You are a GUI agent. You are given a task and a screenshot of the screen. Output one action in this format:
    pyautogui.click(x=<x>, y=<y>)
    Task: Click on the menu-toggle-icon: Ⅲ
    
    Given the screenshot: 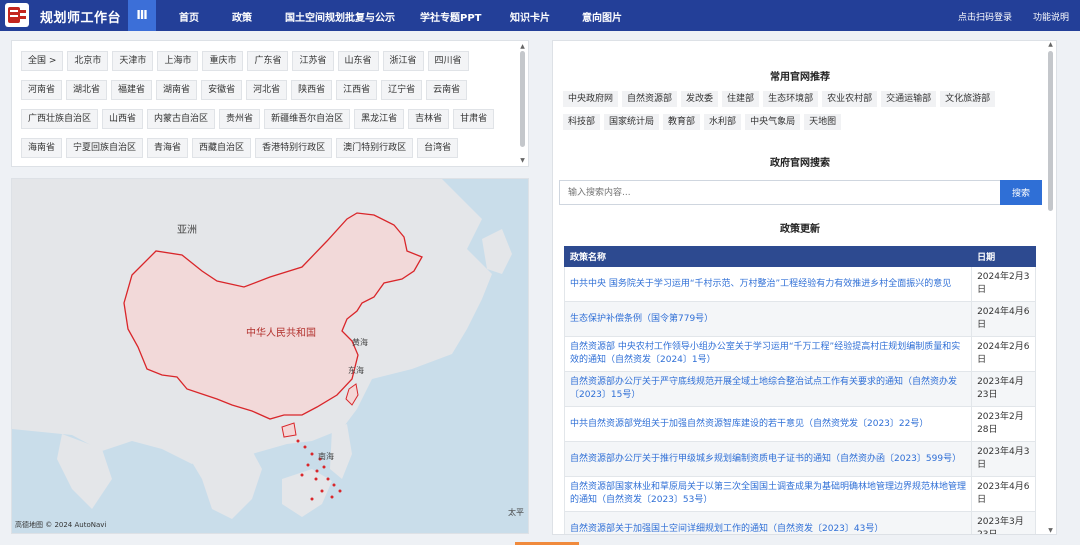 What is the action you would take?
    pyautogui.click(x=142, y=15)
    